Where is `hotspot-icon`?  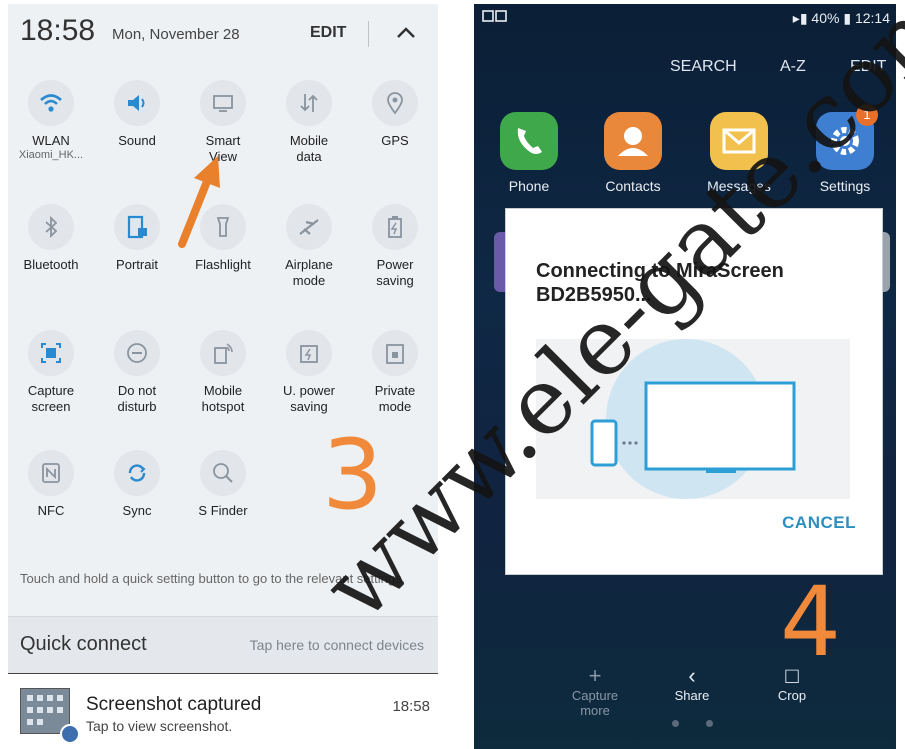
hotspot-icon is located at coordinates (223, 353).